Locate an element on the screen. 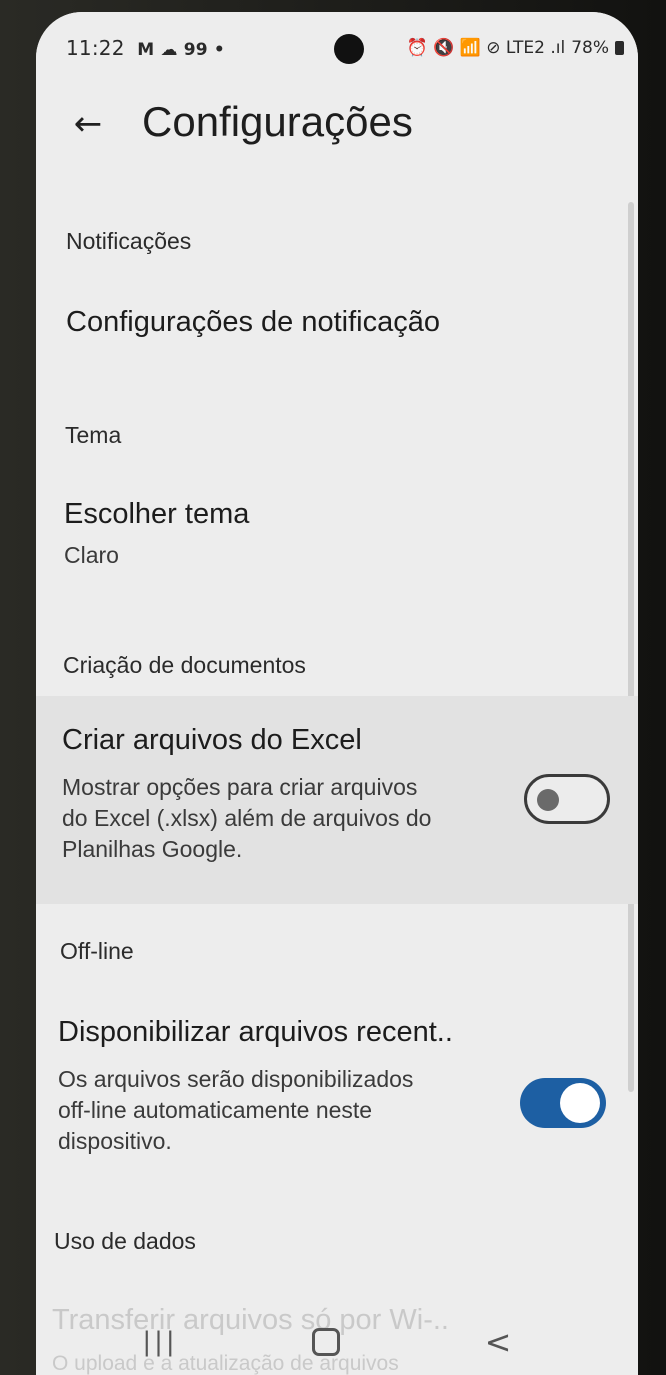  offline-recent-title: Disponibilizar arquivos recent.. is located at coordinates (255, 1032).